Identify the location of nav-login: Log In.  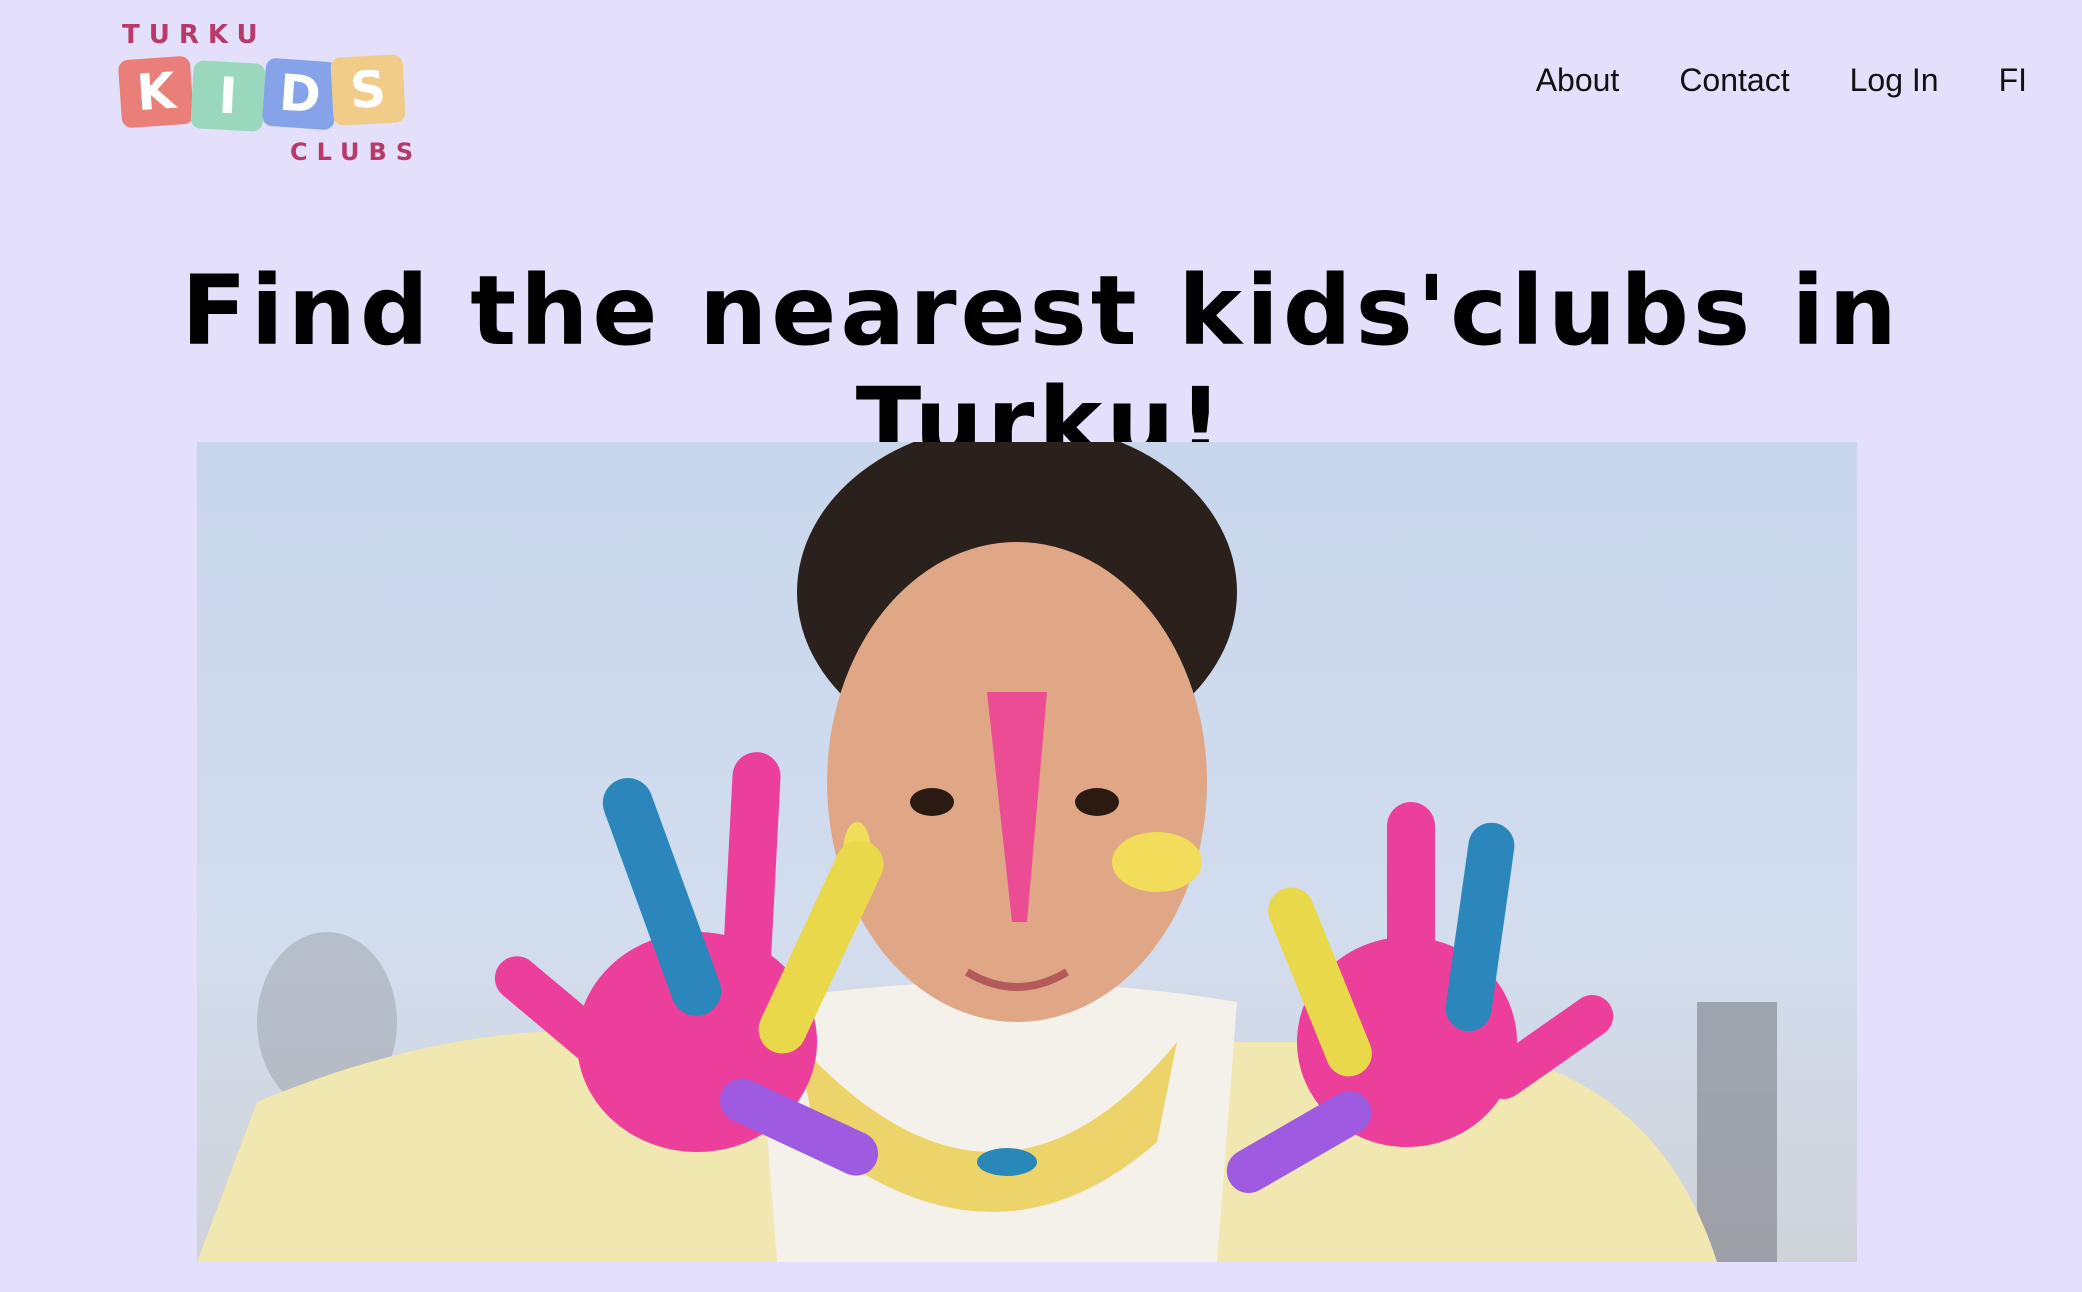
(1894, 80).